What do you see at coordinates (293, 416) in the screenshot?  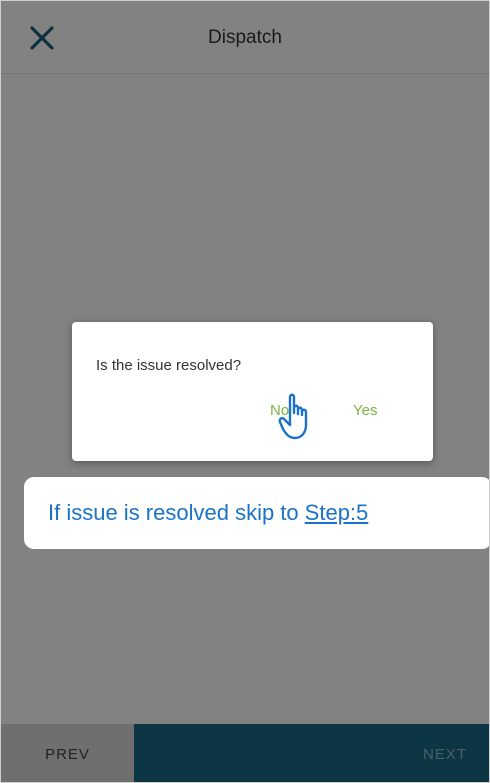 I see `hand-pointer-icon` at bounding box center [293, 416].